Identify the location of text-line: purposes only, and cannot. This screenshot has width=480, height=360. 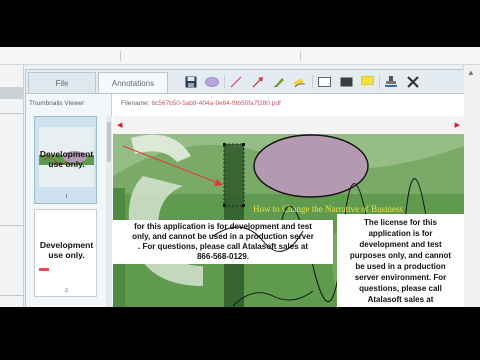
(400, 255).